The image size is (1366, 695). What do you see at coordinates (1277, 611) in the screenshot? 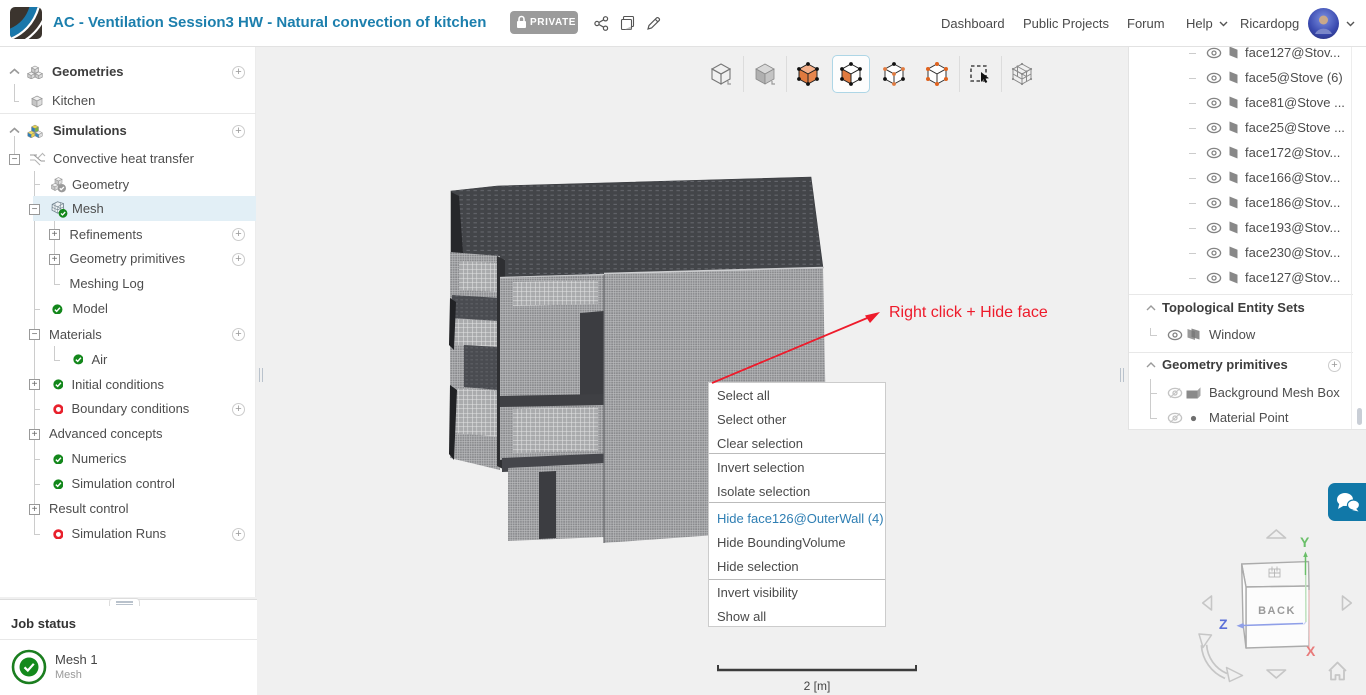
I see `svg-text: BACK` at bounding box center [1277, 611].